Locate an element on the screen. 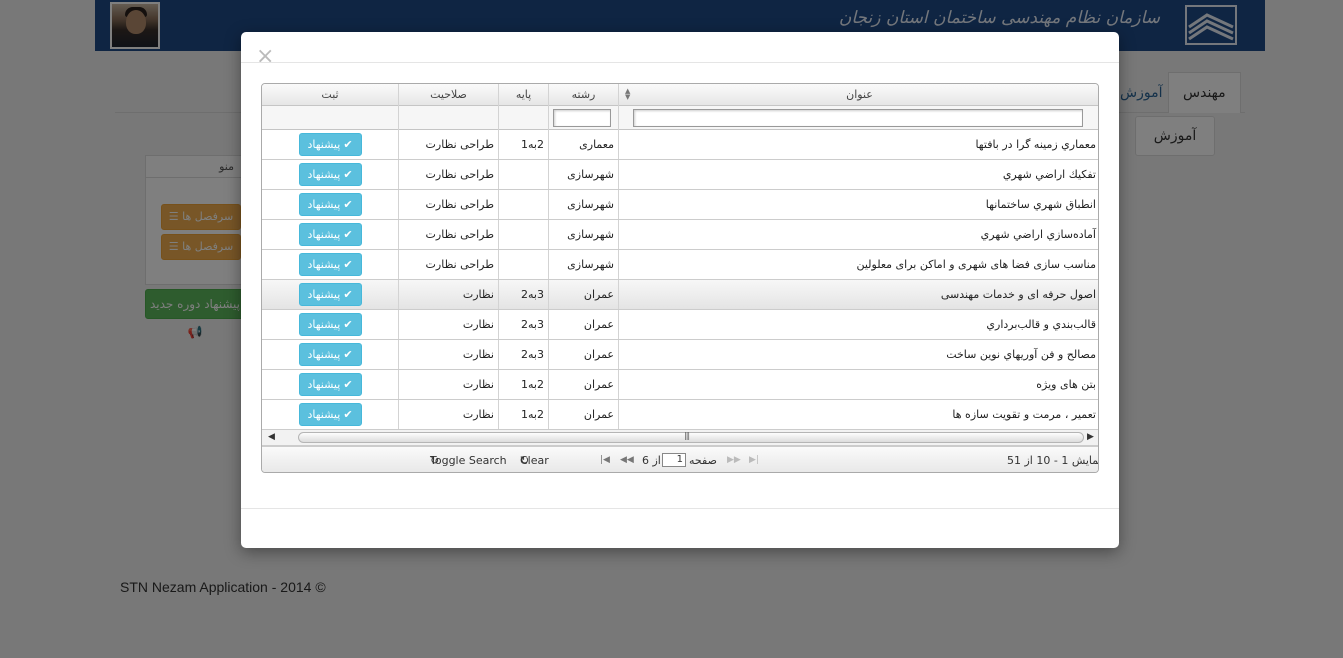  prev-page-icon: ◀◀ is located at coordinates (627, 459).